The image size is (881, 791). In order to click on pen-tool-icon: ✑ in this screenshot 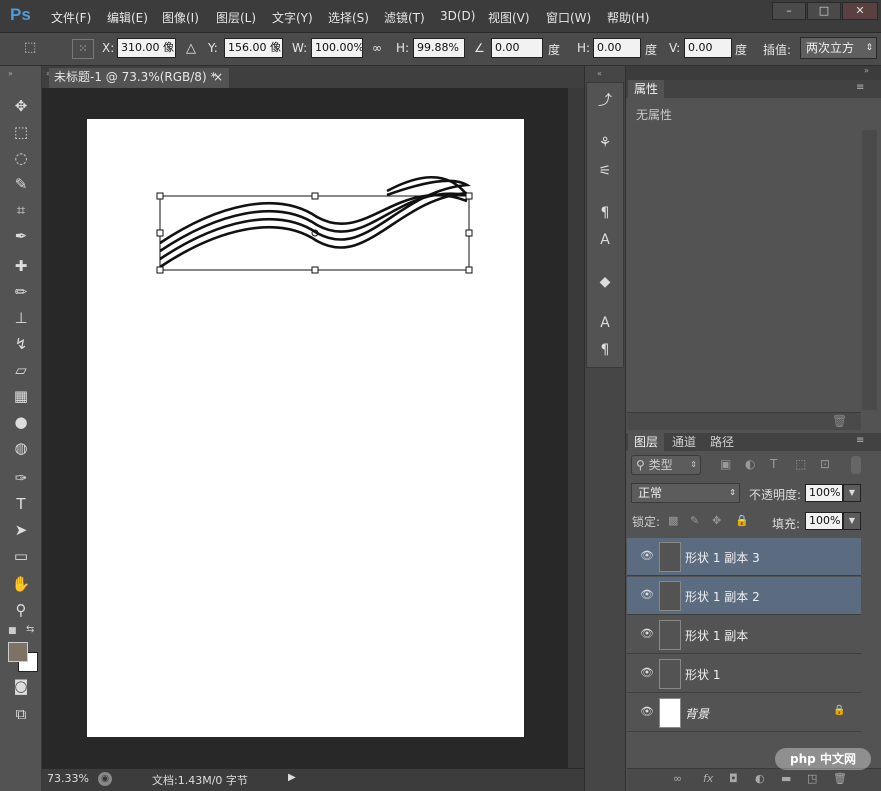, I will do `click(21, 478)`.